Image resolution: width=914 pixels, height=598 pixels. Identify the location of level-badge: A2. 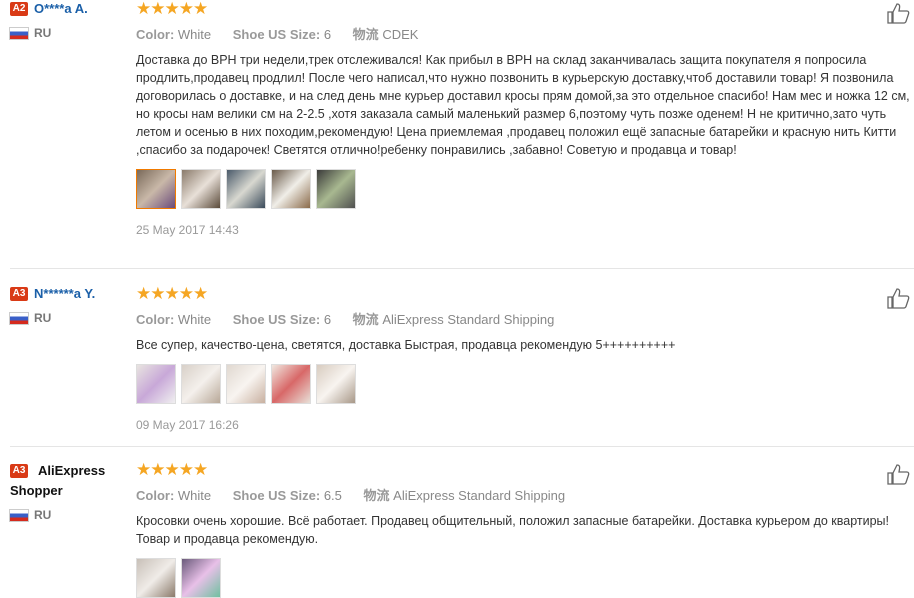
(19, 8).